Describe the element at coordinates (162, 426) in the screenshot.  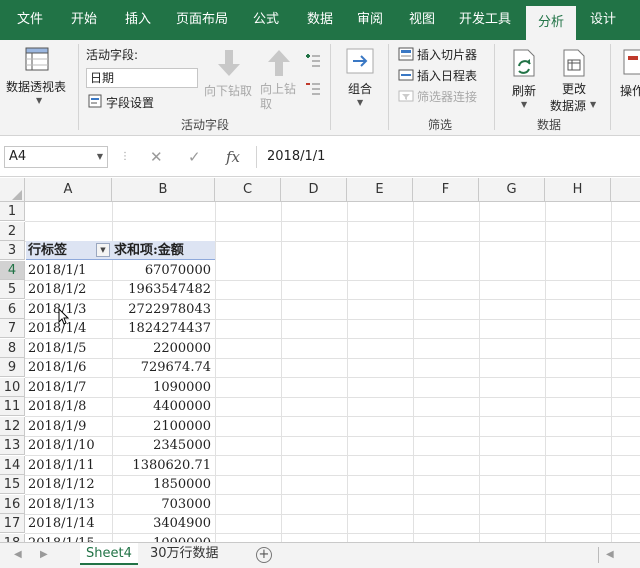
I see `pivot-row-value: 2100000` at that location.